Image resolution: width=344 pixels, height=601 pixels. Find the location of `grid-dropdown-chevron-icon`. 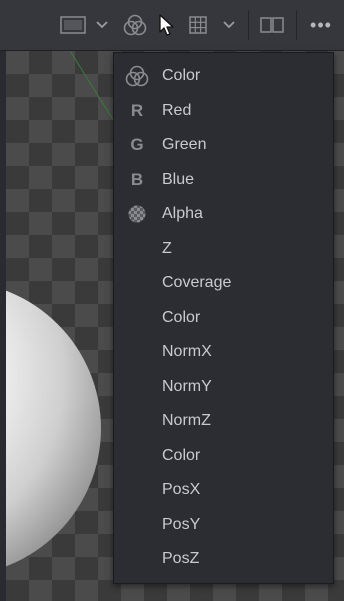

grid-dropdown-chevron-icon is located at coordinates (229, 25).